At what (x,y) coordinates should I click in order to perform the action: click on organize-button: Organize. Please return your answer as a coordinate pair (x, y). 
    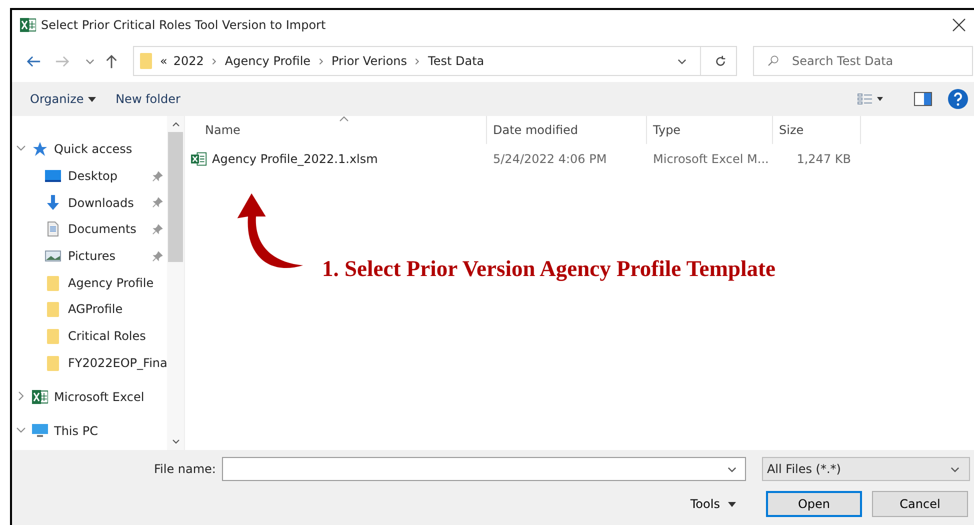
    Looking at the image, I should click on (63, 99).